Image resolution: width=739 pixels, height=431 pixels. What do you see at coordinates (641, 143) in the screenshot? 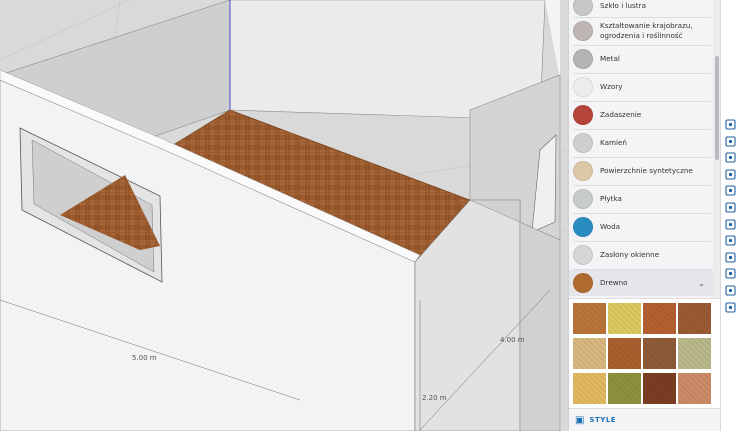
I see `material-category-5: Kamień` at bounding box center [641, 143].